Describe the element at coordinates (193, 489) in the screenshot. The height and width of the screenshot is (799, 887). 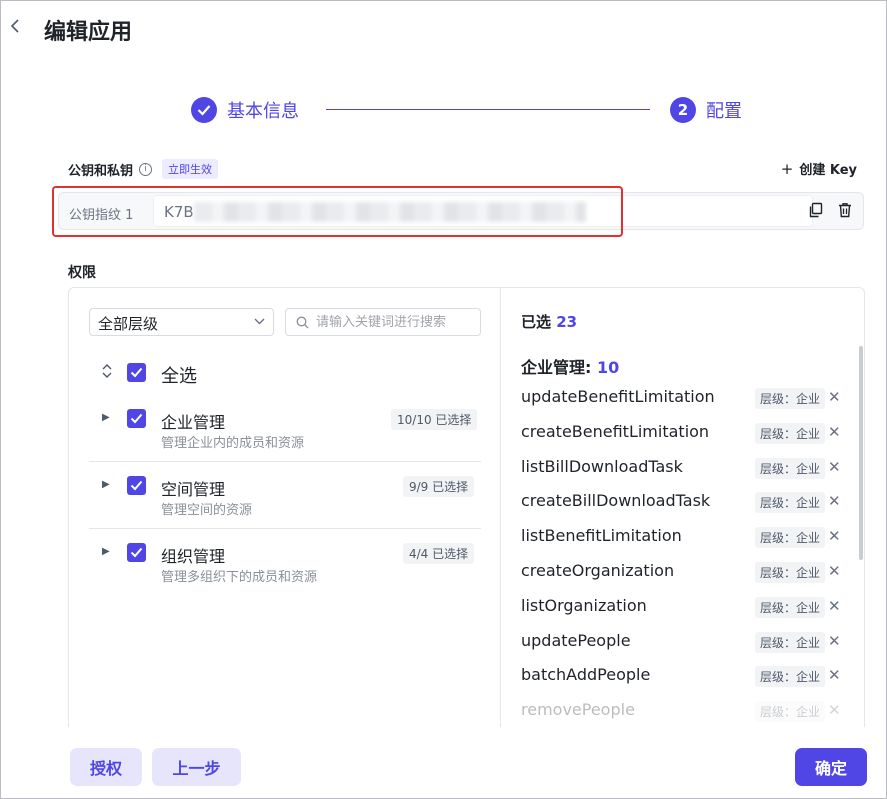
I see `group-name: 空间管理` at that location.